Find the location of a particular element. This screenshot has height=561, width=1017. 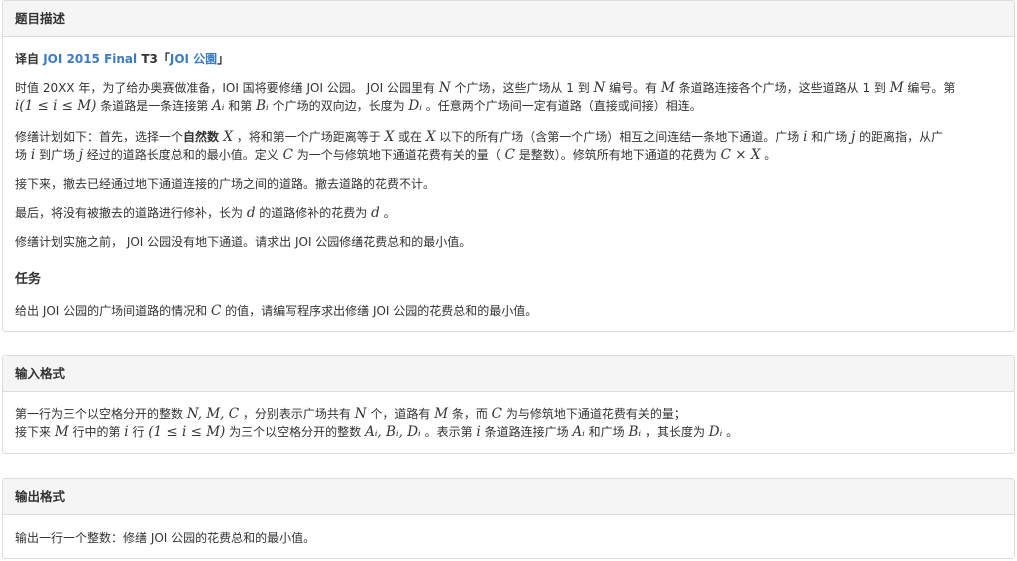

output-header: 输出格式 is located at coordinates (508, 497).